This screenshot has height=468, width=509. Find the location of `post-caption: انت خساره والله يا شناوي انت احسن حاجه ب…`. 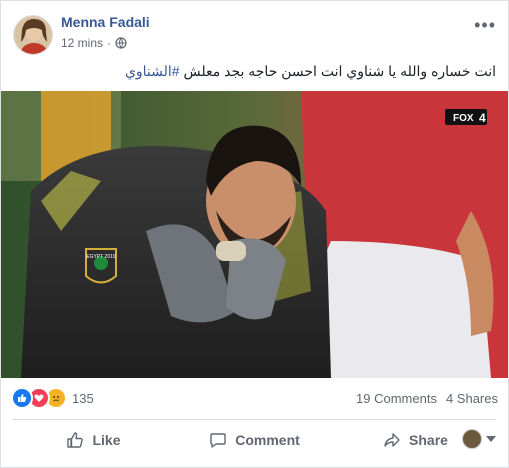

post-caption: انت خساره والله يا شناوي انت احسن حاجه ب… is located at coordinates (256, 71).